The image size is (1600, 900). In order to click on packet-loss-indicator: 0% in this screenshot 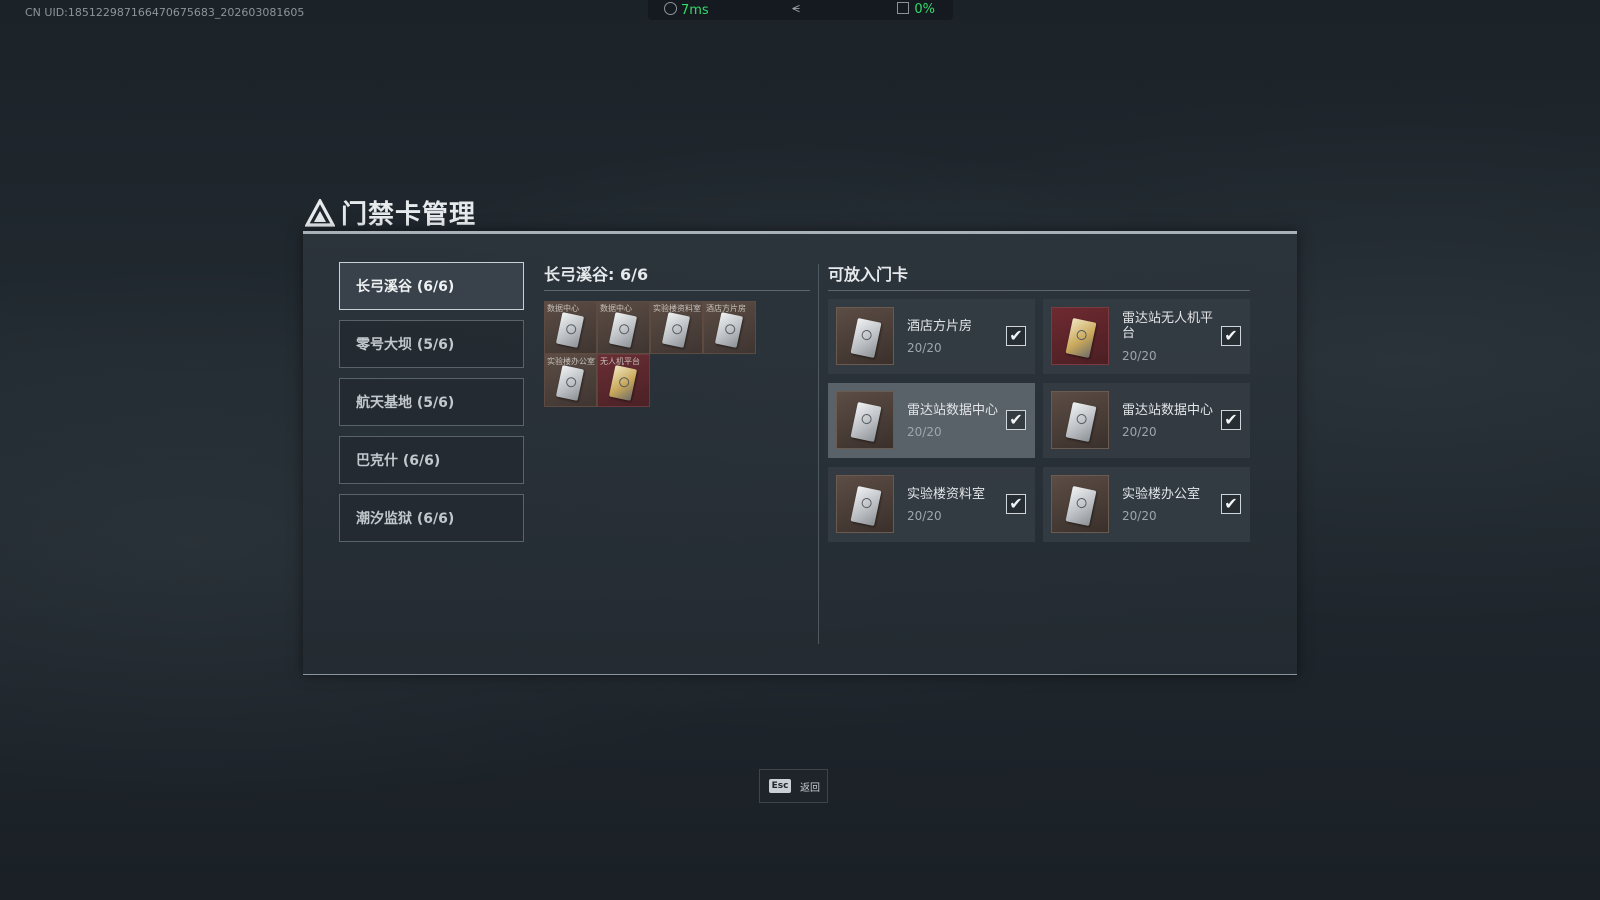, I will do `click(916, 9)`.